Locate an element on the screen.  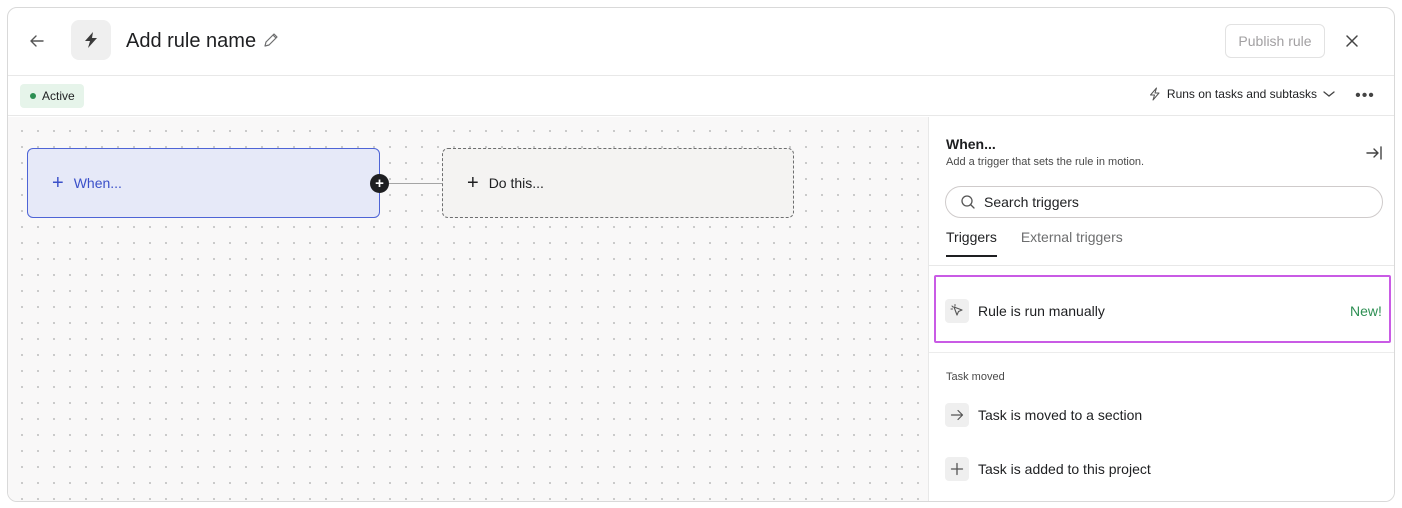
runs-on-dropdown: Runs on tasks and subtasks is located at coordinates (1242, 94).